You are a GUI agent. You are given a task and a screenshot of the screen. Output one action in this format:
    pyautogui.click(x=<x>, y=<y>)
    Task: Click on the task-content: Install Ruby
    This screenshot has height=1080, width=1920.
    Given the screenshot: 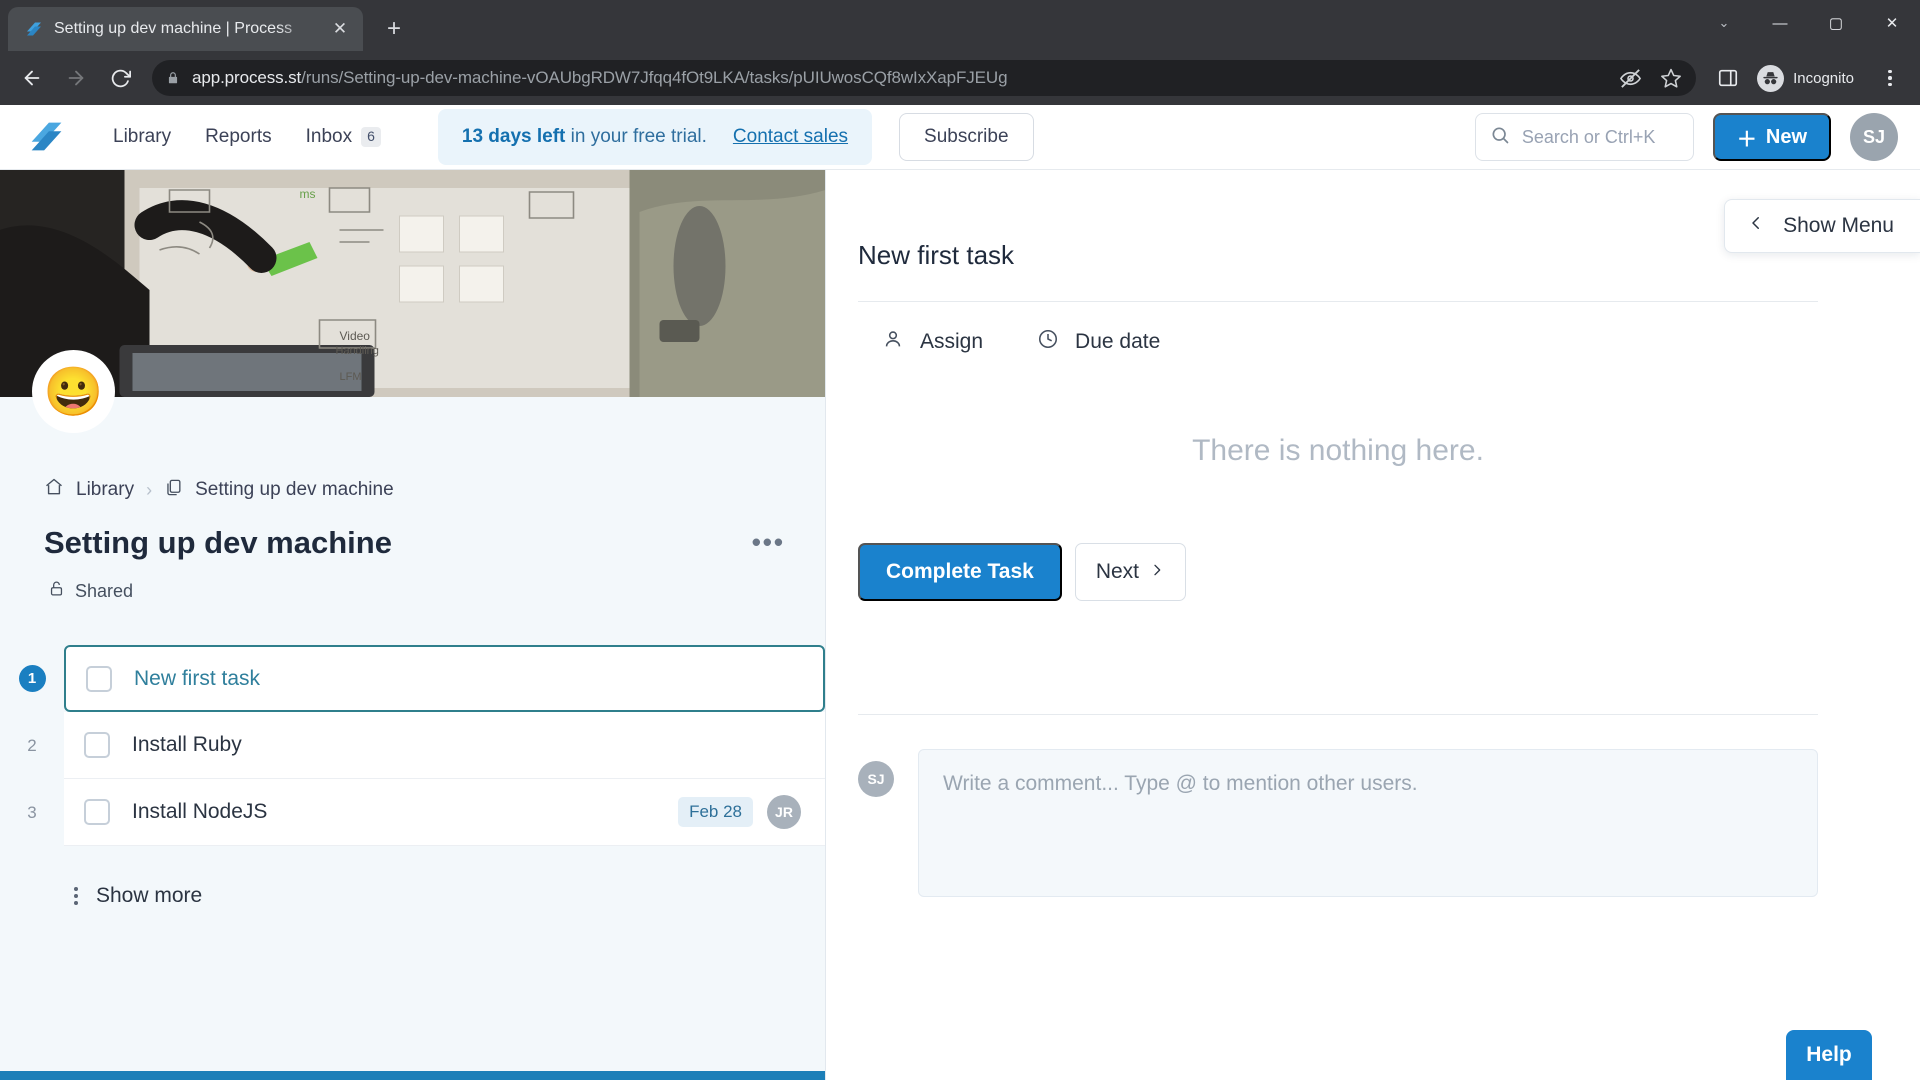 What is the action you would take?
    pyautogui.click(x=444, y=745)
    